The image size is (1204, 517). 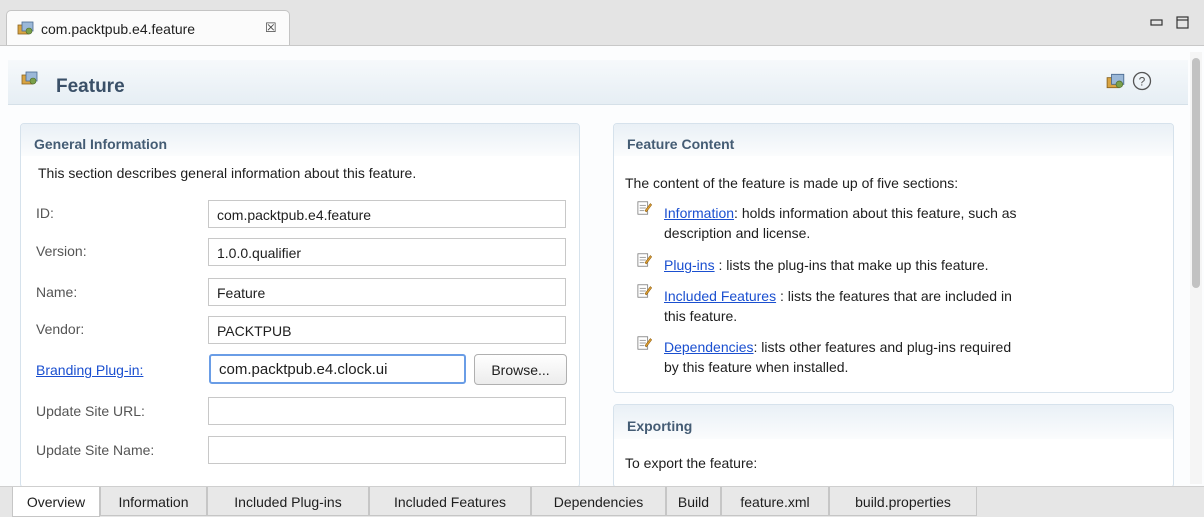 What do you see at coordinates (893, 140) in the screenshot?
I see `section-header: Feature Content` at bounding box center [893, 140].